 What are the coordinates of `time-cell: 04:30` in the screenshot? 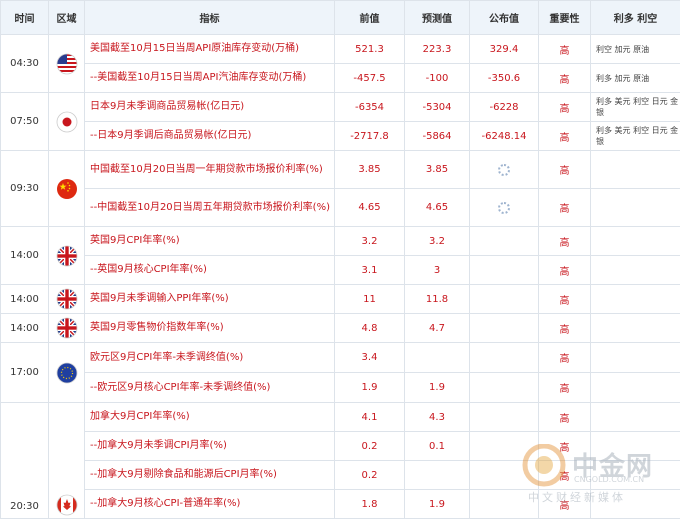 It's located at (25, 64).